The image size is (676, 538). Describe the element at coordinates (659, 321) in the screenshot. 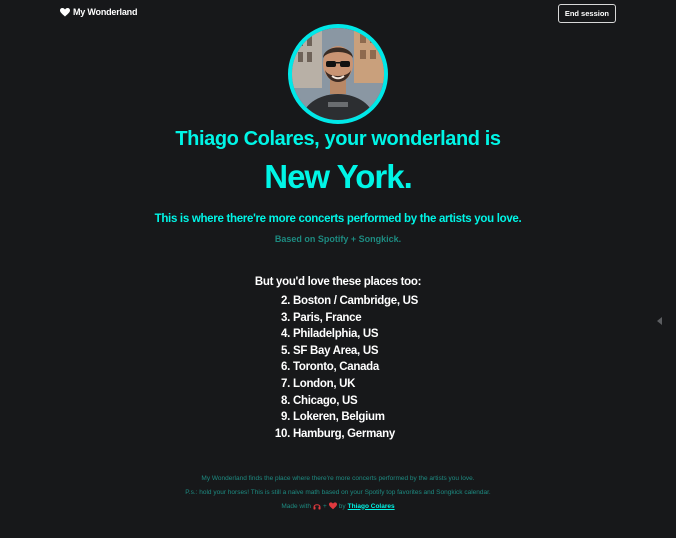

I see `collapse-arrow-icon` at that location.